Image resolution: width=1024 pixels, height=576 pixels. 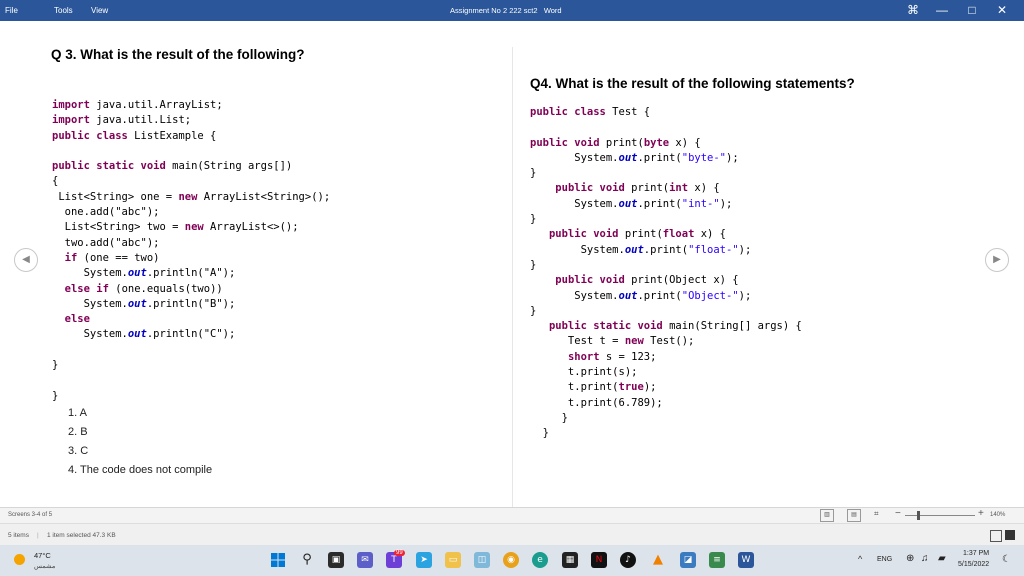 What do you see at coordinates (612, 356) in the screenshot?
I see `q4-code-line: short s = 123;` at bounding box center [612, 356].